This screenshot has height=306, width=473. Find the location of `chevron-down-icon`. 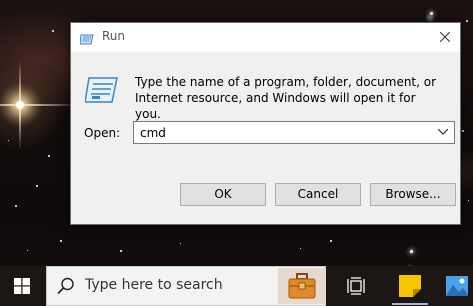

chevron-down-icon is located at coordinates (443, 132).